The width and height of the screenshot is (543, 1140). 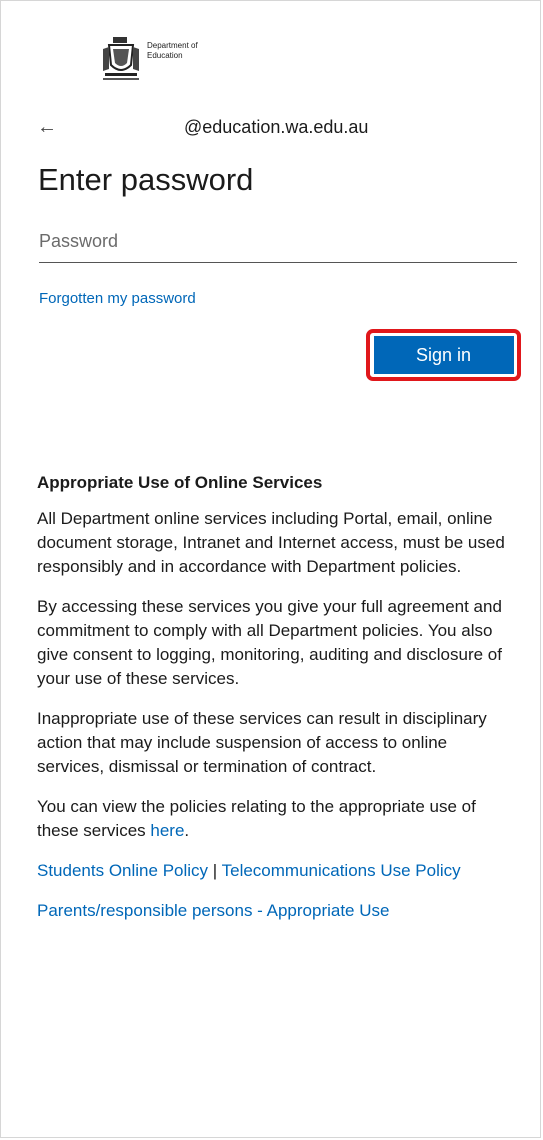 What do you see at coordinates (172, 45) in the screenshot?
I see `logo-text-line1: Department of` at bounding box center [172, 45].